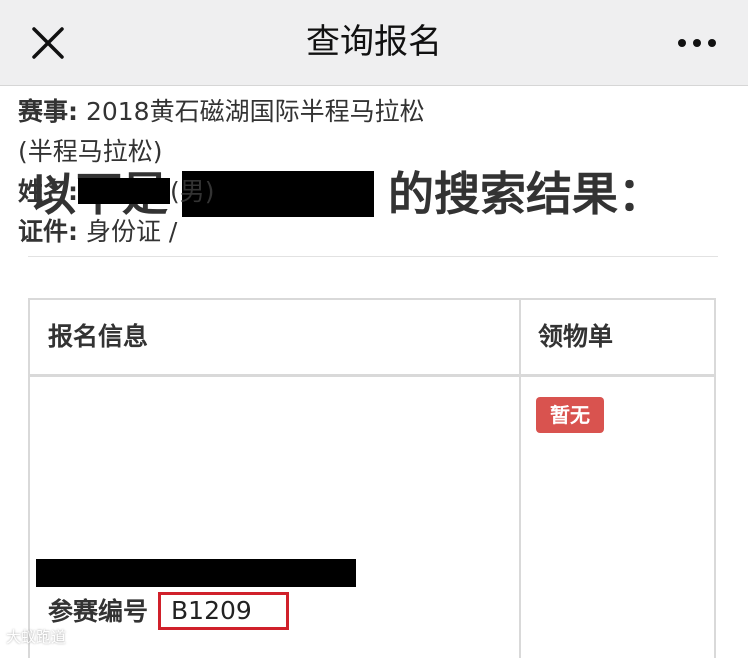 Image resolution: width=748 pixels, height=658 pixels. I want to click on gender-value: (男), so click(192, 191).